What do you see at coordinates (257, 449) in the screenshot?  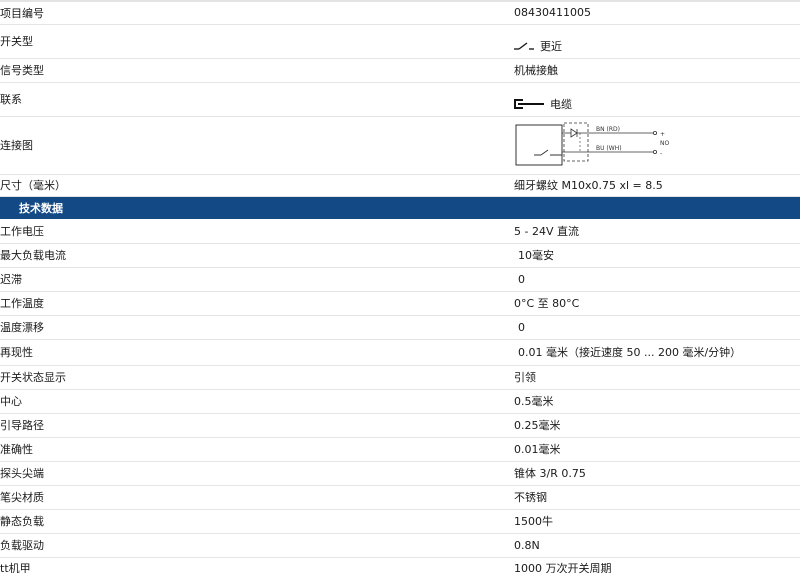 I see `row-label: 准确性` at bounding box center [257, 449].